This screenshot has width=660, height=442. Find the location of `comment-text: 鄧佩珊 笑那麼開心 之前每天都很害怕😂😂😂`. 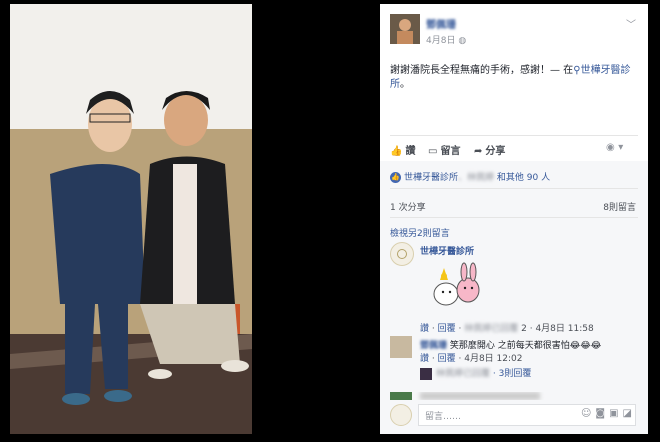

comment-text: 鄧佩珊 笑那麼開心 之前每天都很害怕😂😂😂 is located at coordinates (510, 344).